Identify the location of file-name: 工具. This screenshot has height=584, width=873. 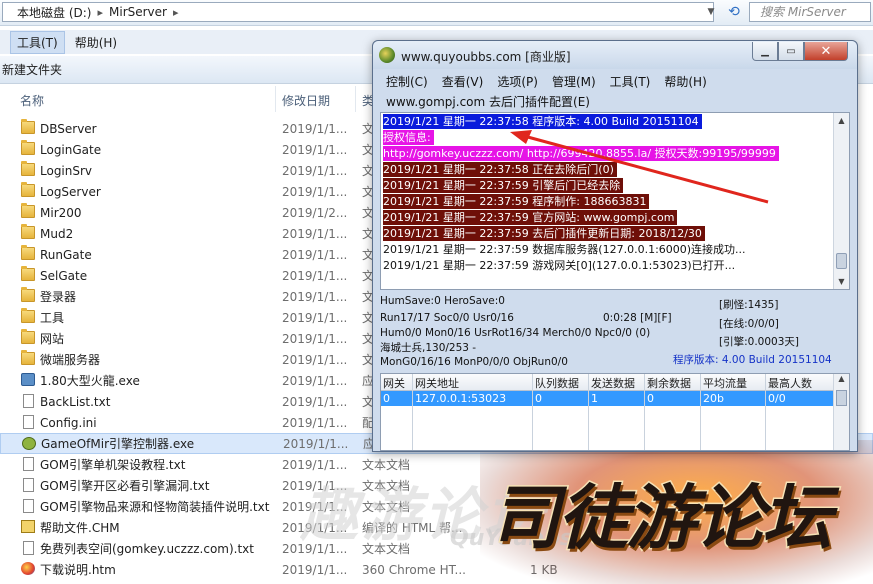
(52, 318).